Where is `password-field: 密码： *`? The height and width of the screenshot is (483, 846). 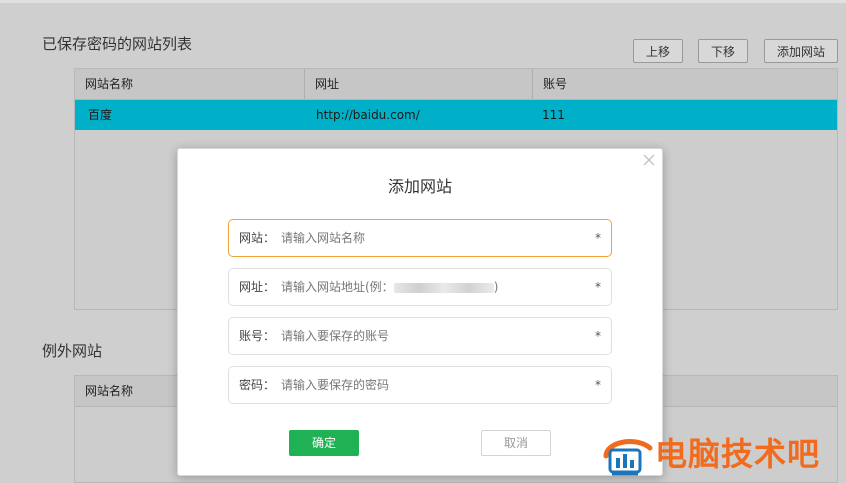 password-field: 密码： * is located at coordinates (420, 385).